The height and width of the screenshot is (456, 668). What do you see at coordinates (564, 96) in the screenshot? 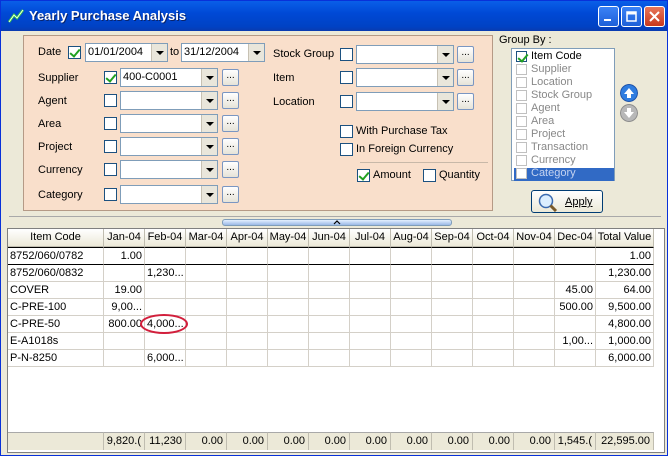
I see `group-by-item: Stock Group` at bounding box center [564, 96].